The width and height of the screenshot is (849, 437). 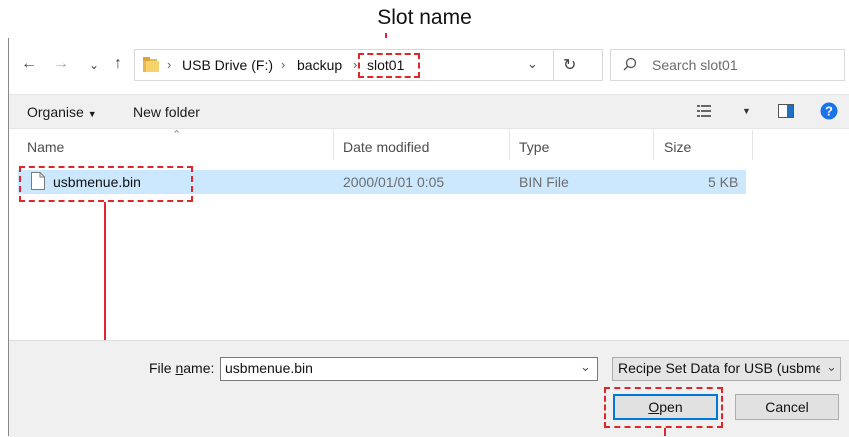 What do you see at coordinates (394, 182) in the screenshot?
I see `file-date: 2000/01/01 0:05` at bounding box center [394, 182].